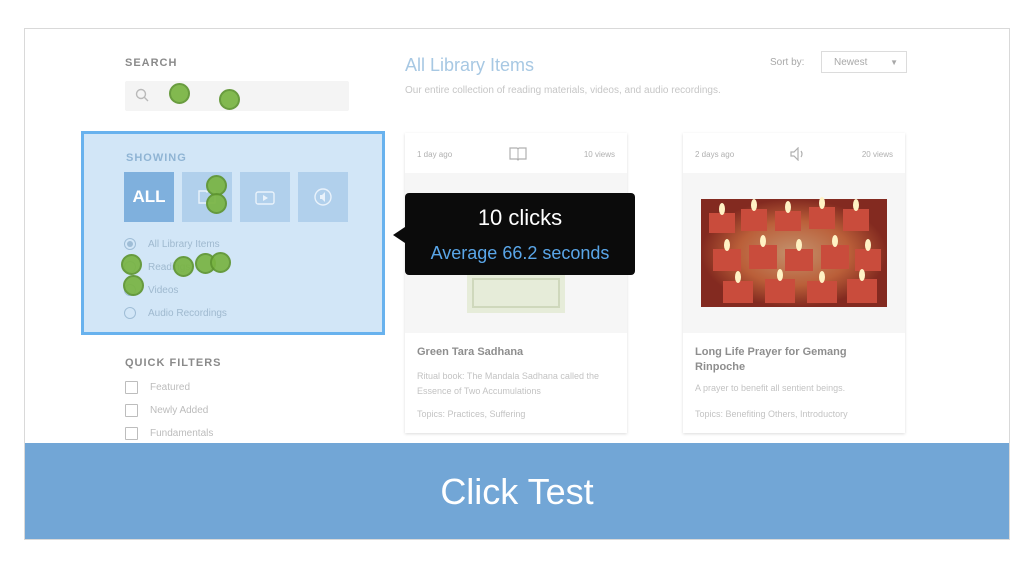 The image size is (1034, 562). What do you see at coordinates (156, 158) in the screenshot?
I see `showing-label: SHOWING` at bounding box center [156, 158].